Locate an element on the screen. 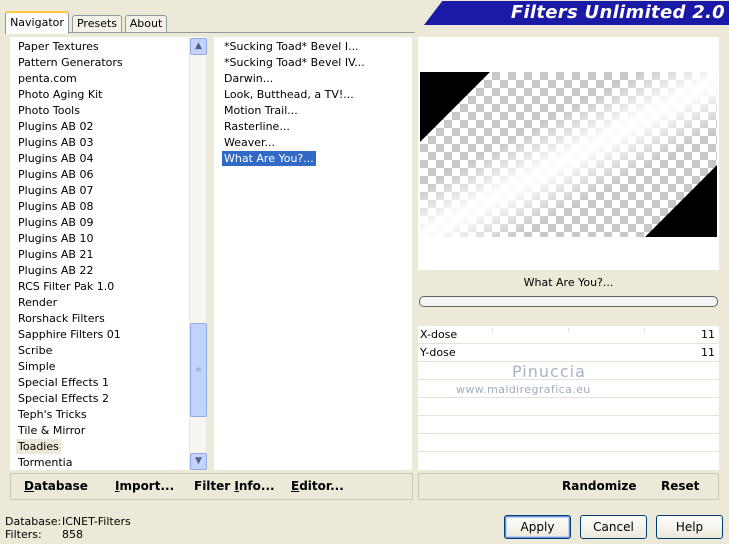 Image resolution: width=729 pixels, height=544 pixels. category-item: Toadies is located at coordinates (38, 446).